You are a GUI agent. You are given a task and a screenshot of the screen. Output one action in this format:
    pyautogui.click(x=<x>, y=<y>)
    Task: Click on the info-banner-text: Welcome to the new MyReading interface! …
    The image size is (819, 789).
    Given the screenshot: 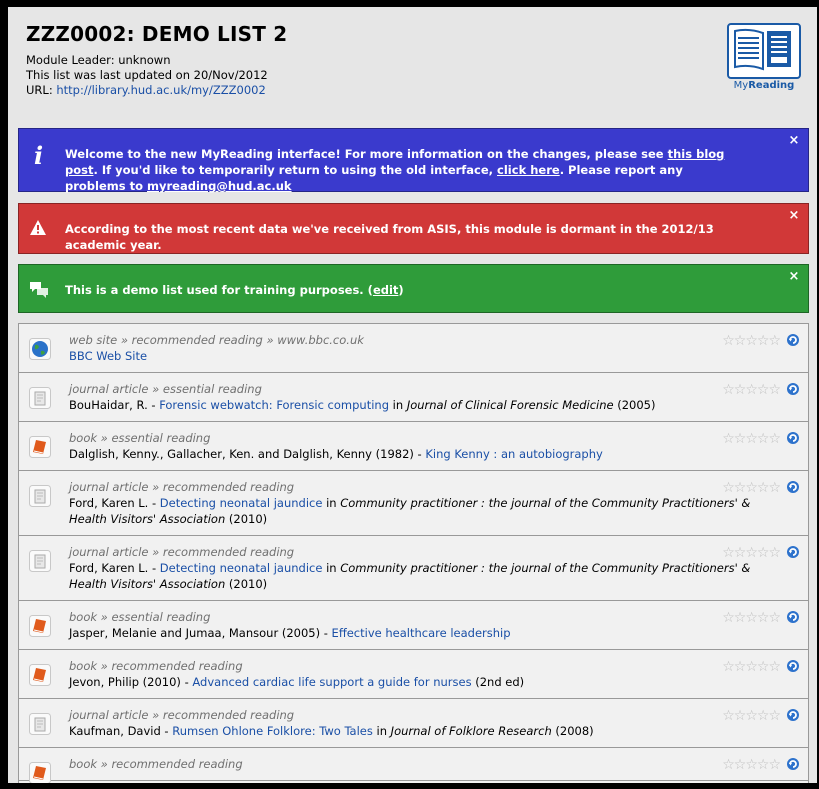 What is the action you would take?
    pyautogui.click(x=395, y=170)
    